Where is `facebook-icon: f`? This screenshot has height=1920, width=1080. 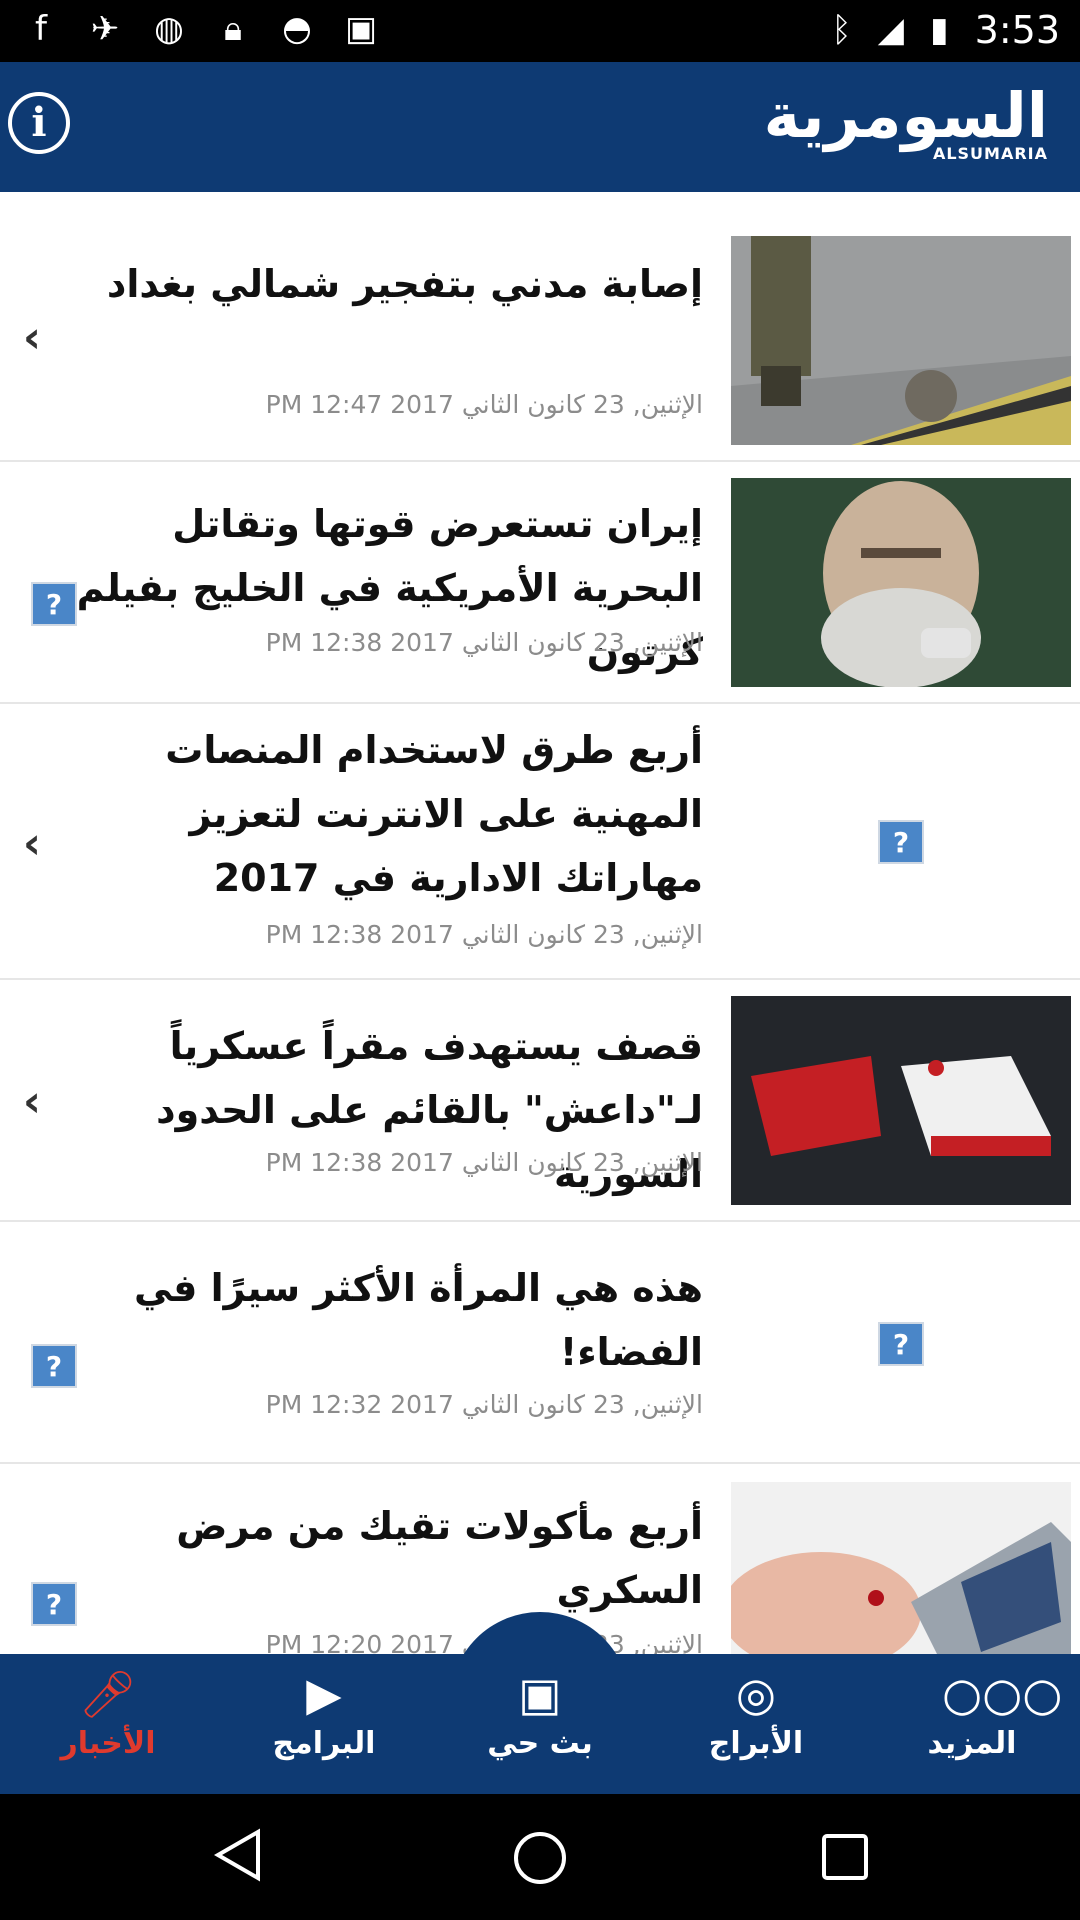
facebook-icon: f is located at coordinates (41, 29).